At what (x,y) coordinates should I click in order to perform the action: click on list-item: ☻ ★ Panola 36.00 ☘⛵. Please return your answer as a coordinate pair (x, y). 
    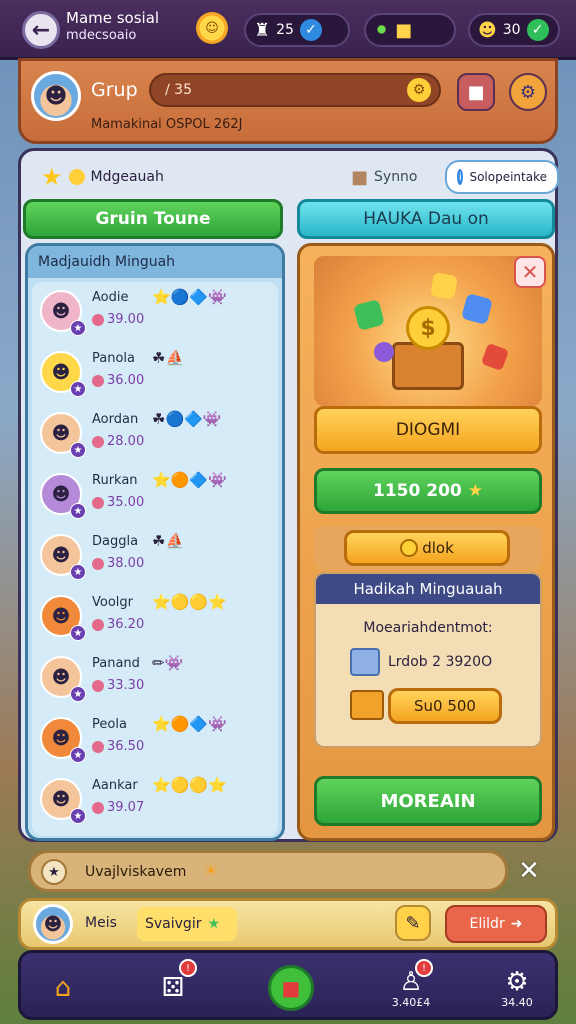
    Looking at the image, I should click on (155, 373).